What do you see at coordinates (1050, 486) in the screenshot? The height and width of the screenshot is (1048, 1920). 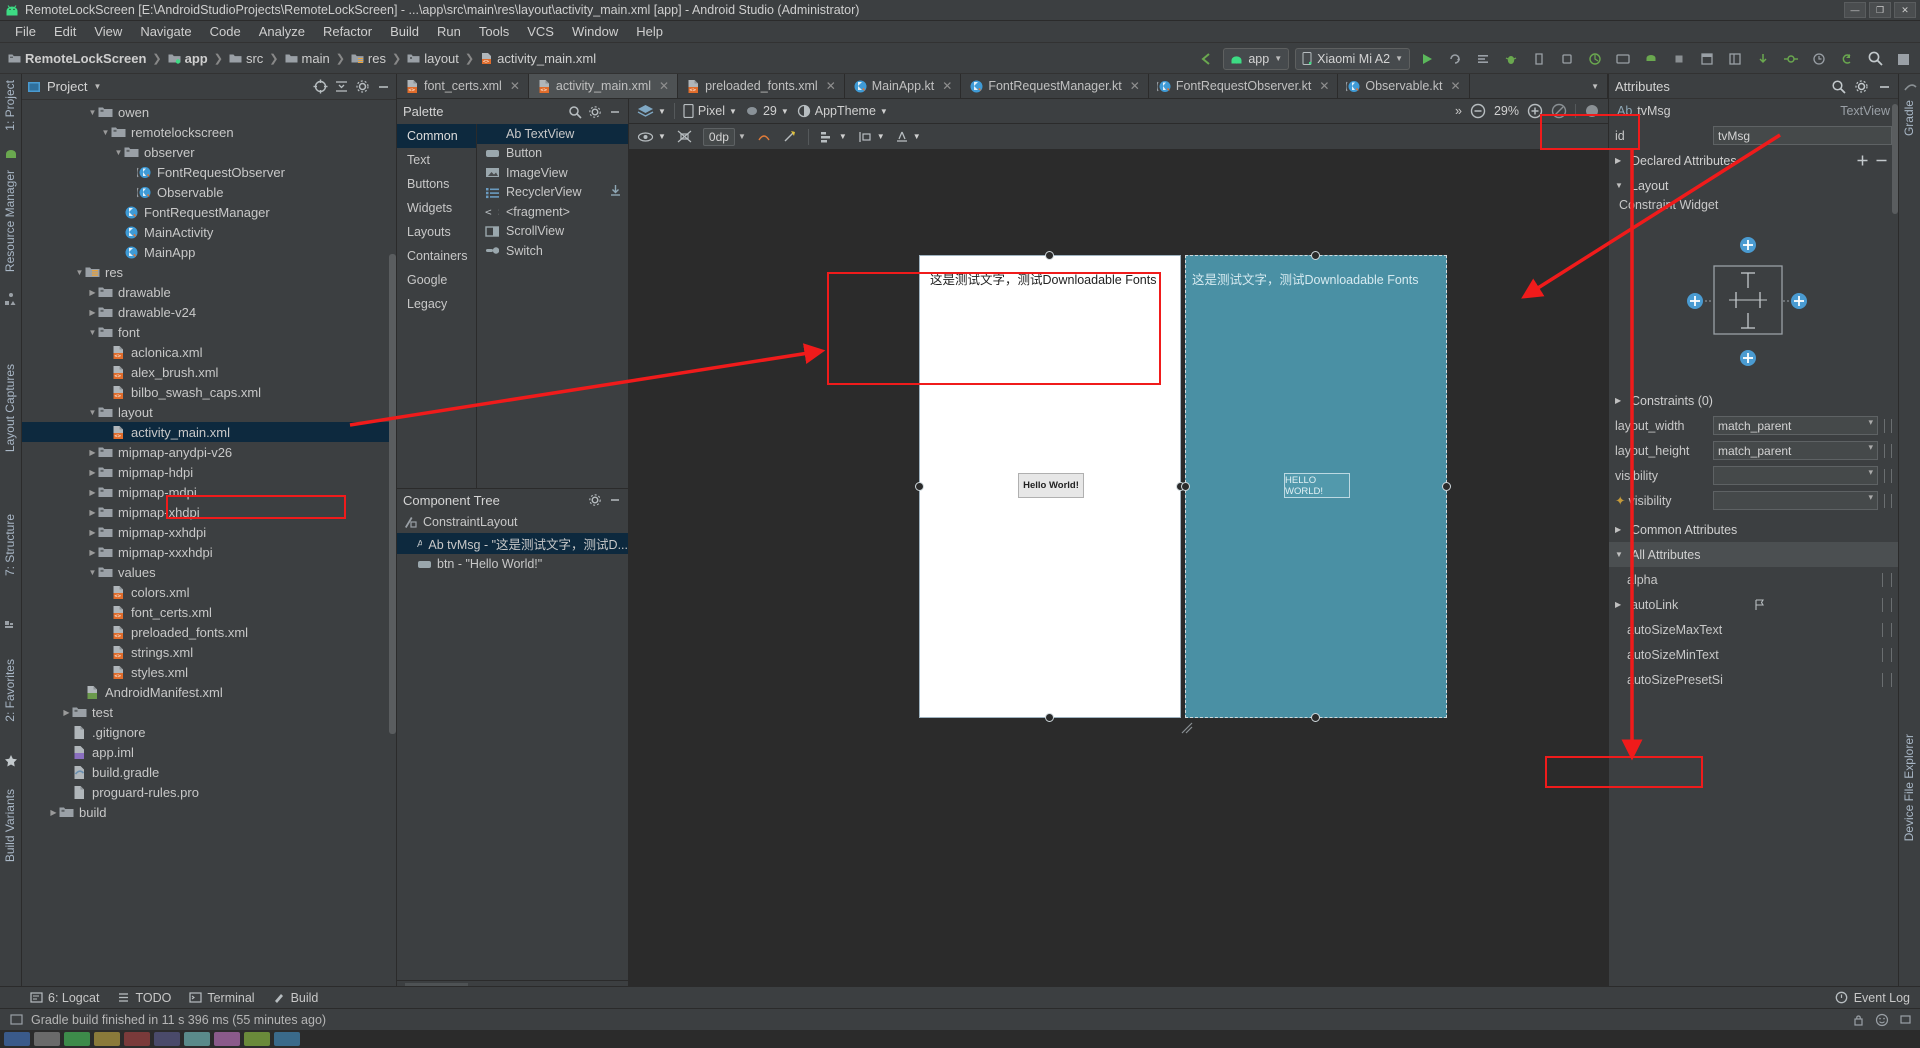 I see `device-preview-design: 这是测试文字，测试Downloadable Fonts Hello World!` at bounding box center [1050, 486].